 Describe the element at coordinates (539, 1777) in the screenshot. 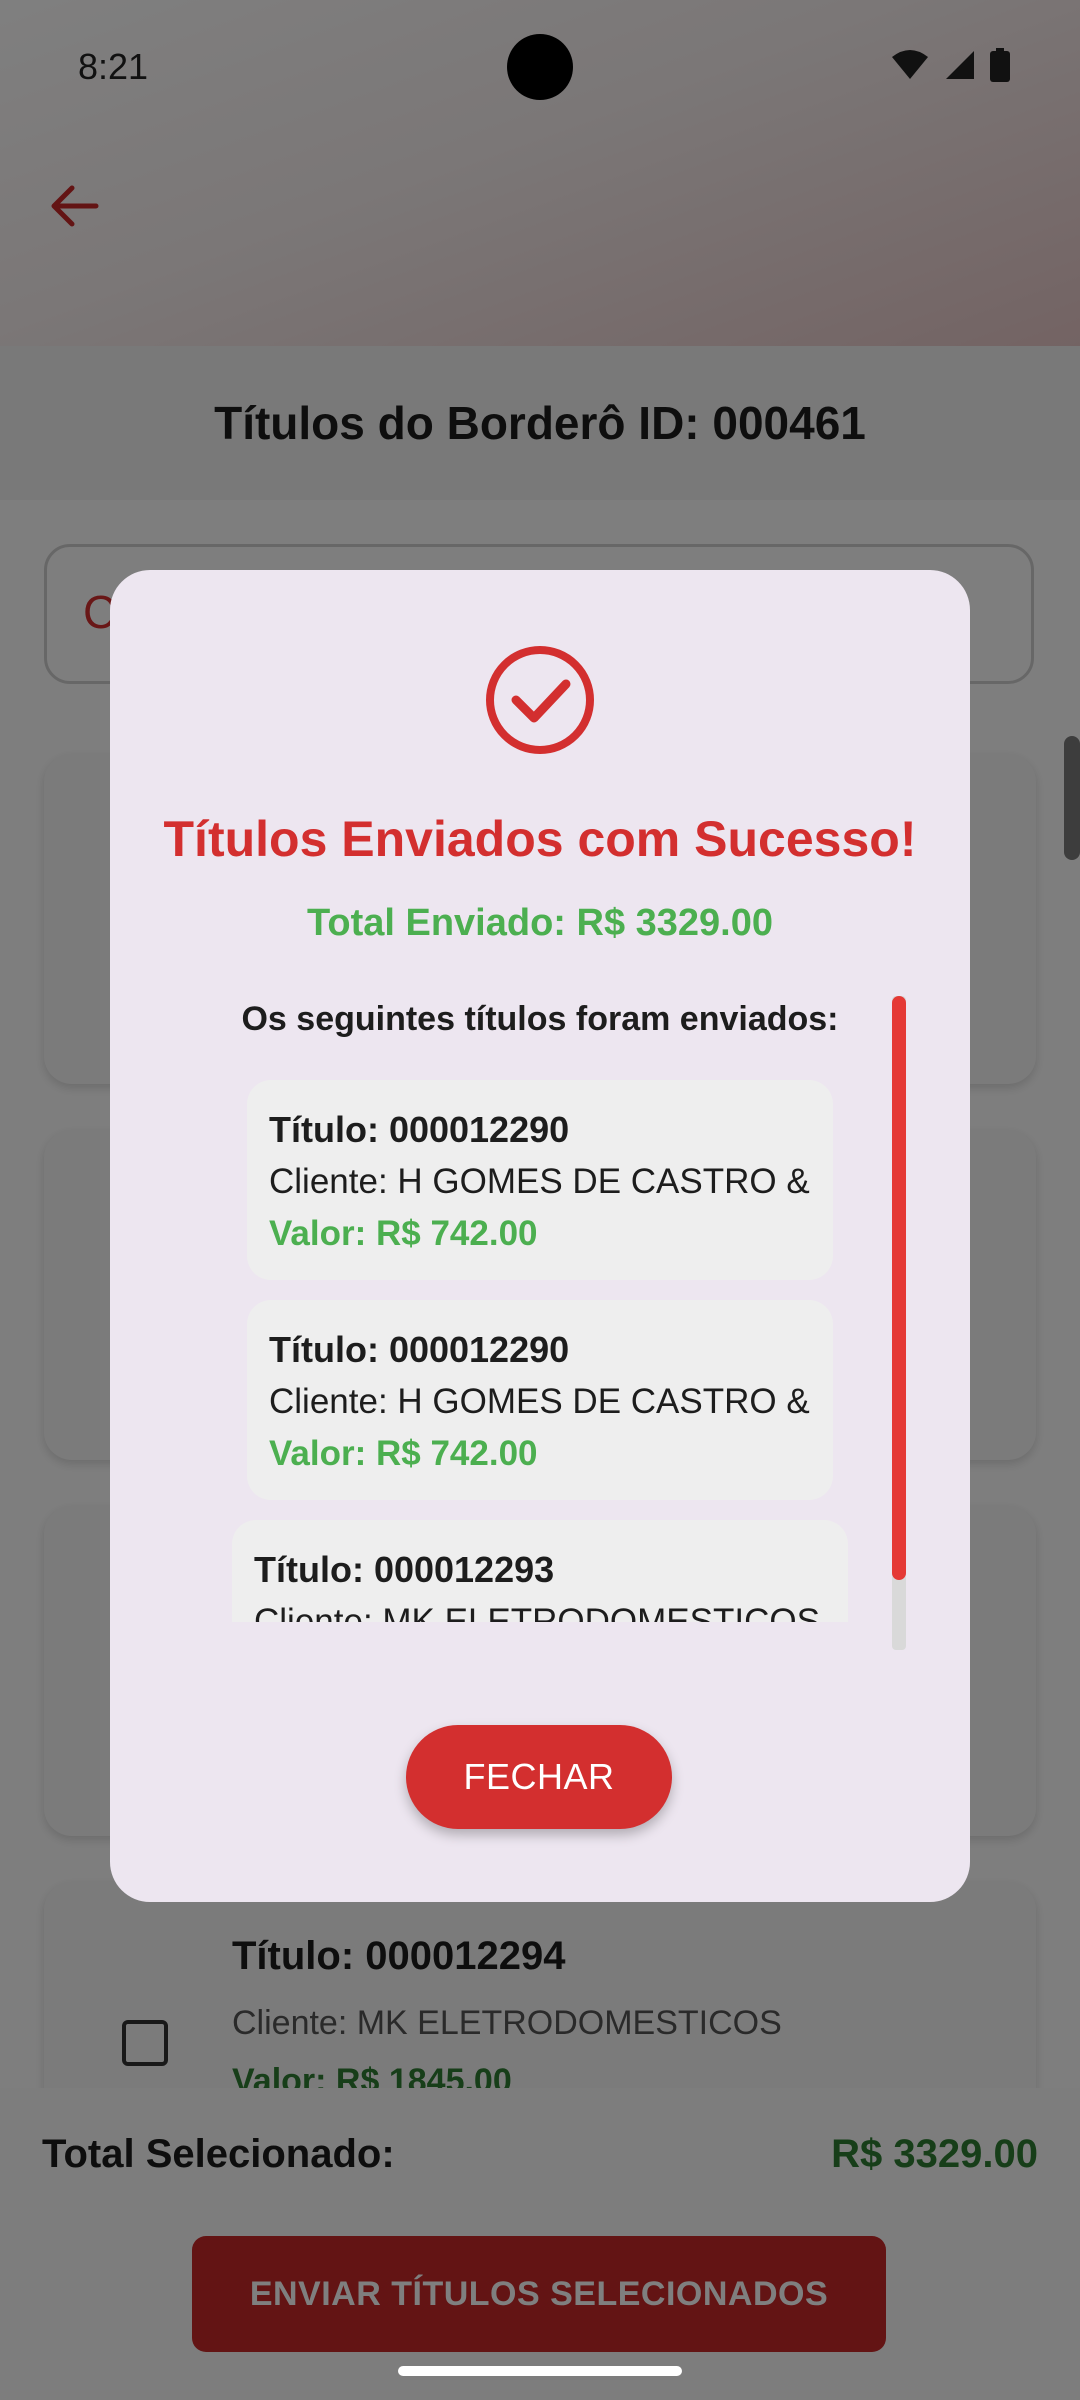

I see `close-button: FECHAR` at that location.